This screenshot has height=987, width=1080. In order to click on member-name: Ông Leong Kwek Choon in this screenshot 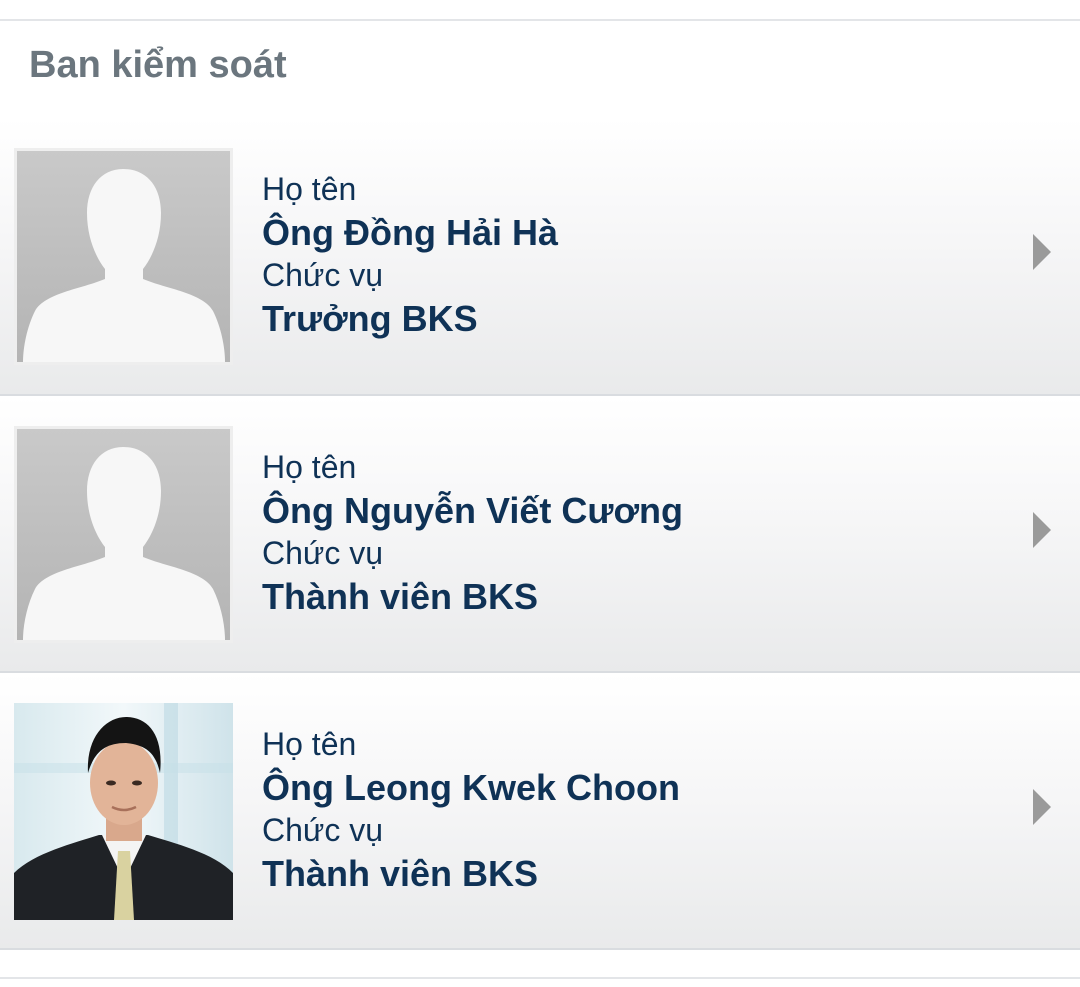, I will do `click(471, 787)`.